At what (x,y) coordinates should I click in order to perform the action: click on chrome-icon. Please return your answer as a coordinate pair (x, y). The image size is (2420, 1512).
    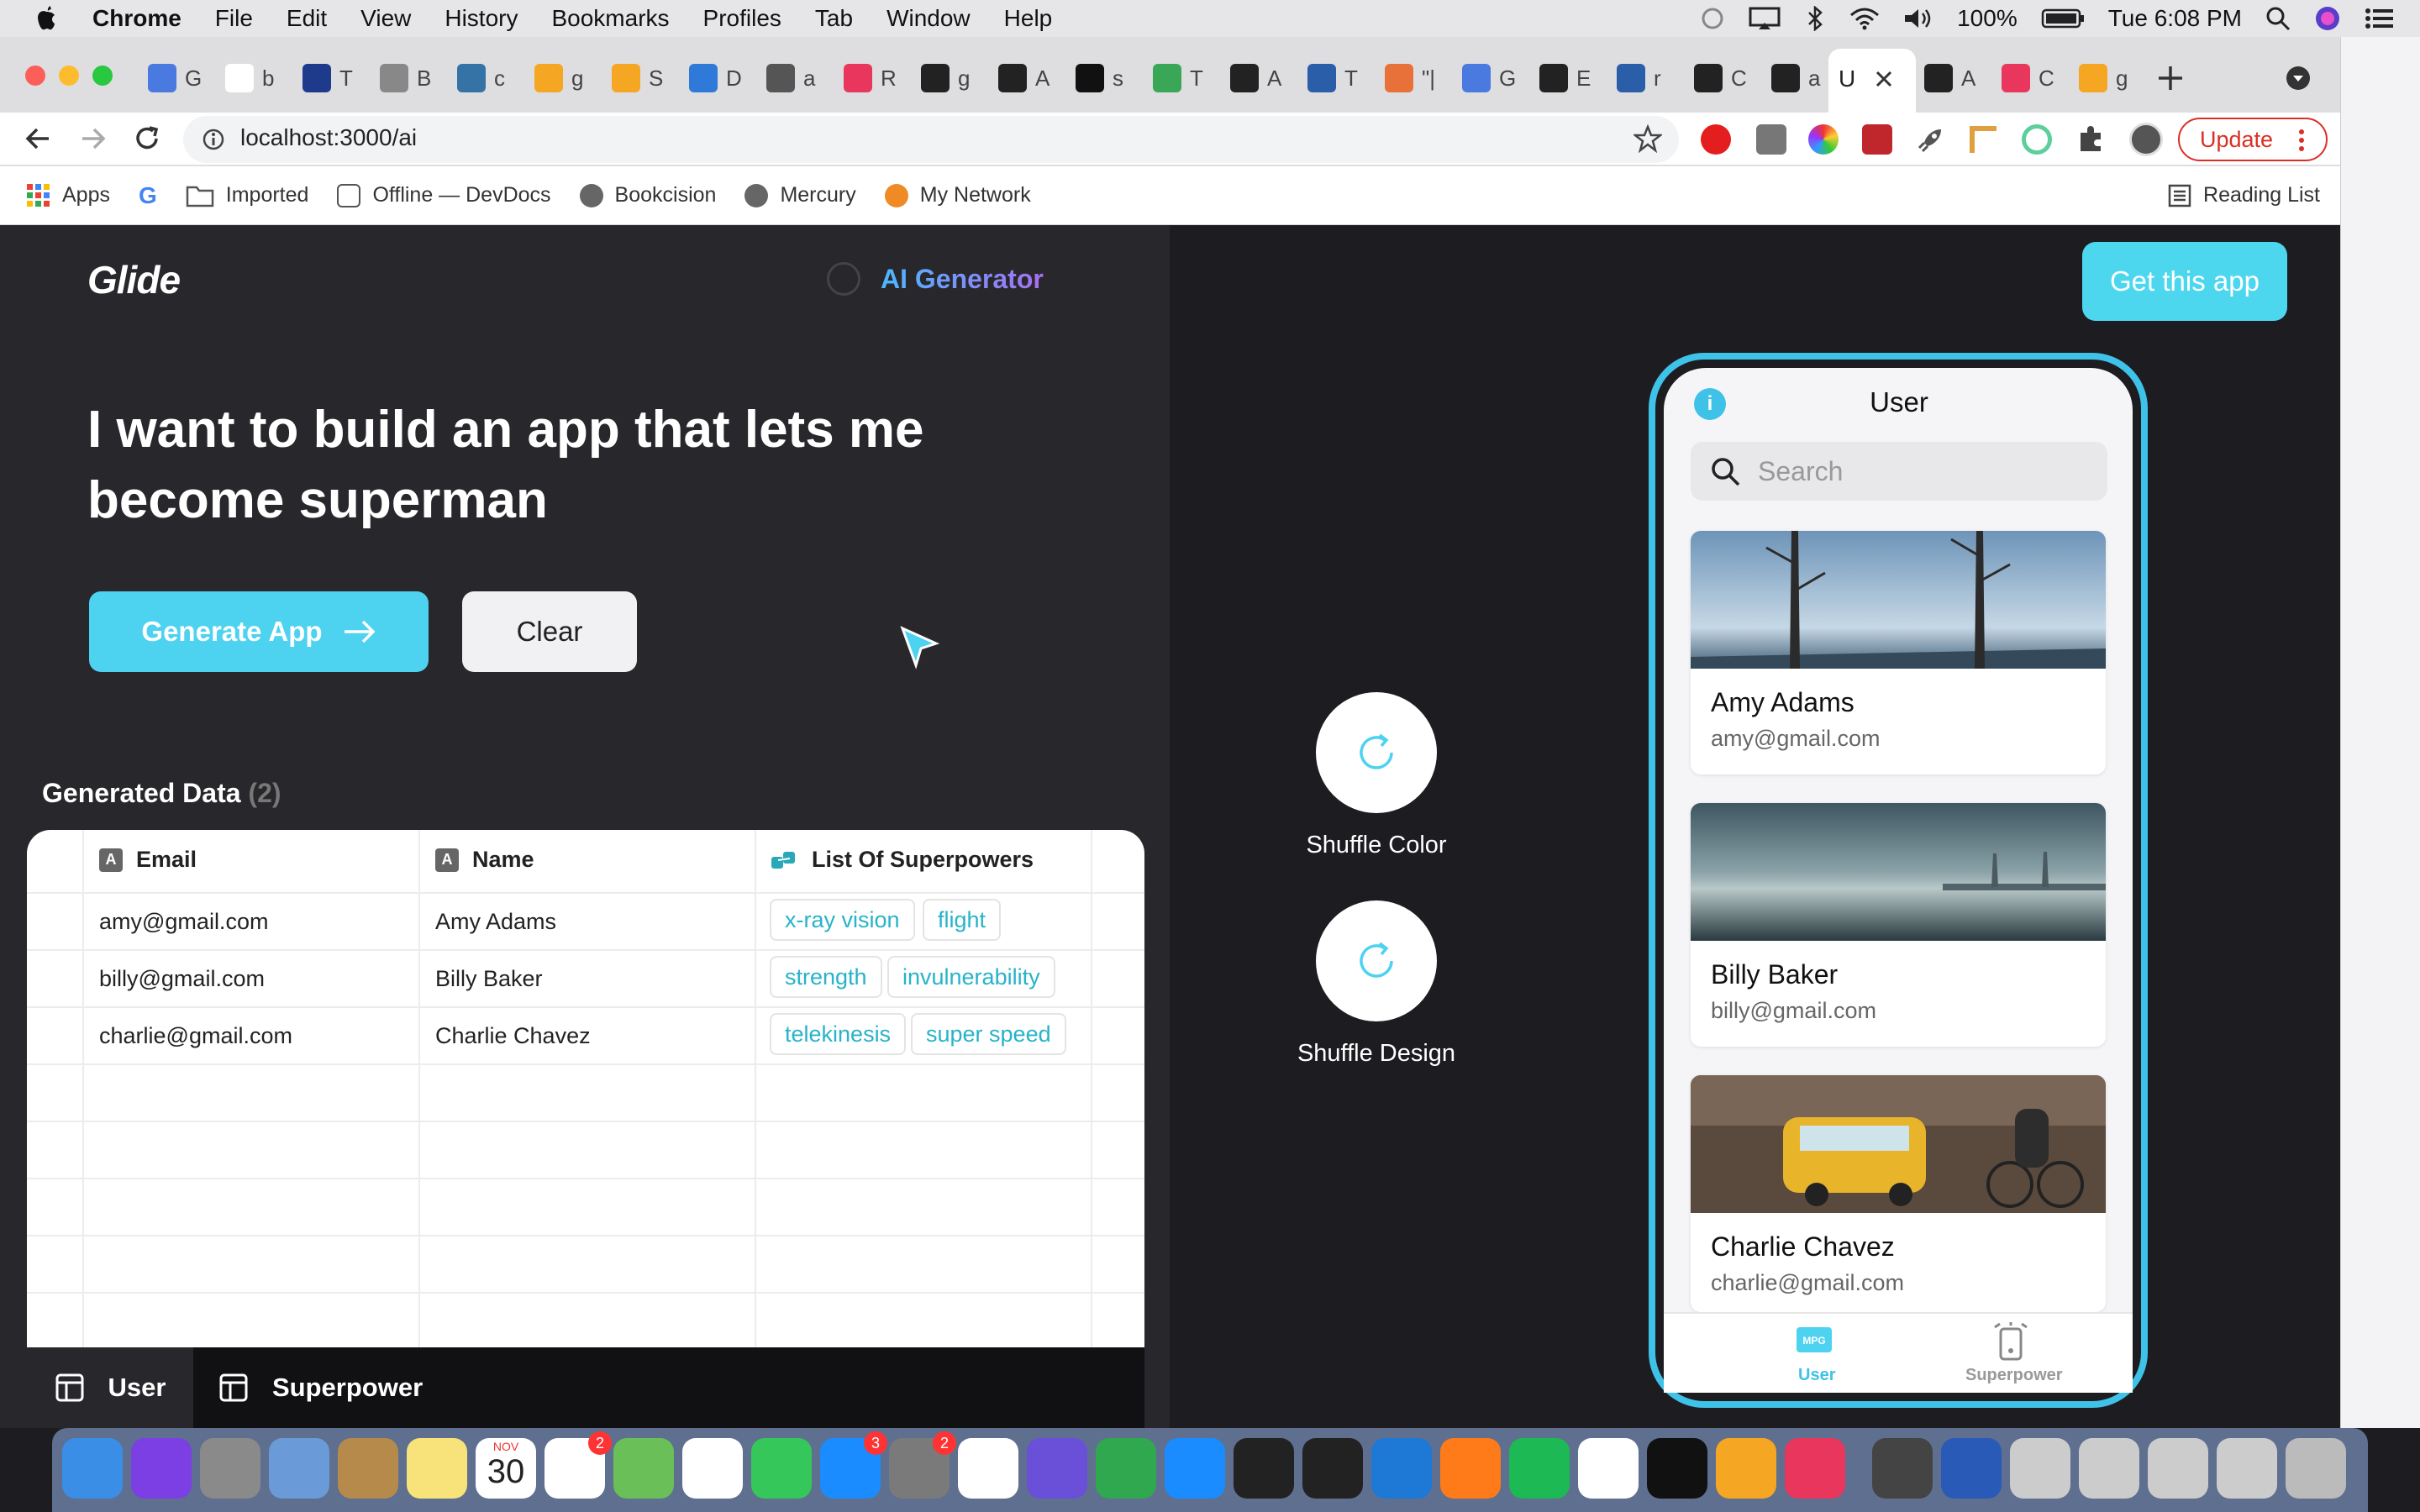
    Looking at the image, I should click on (988, 1468).